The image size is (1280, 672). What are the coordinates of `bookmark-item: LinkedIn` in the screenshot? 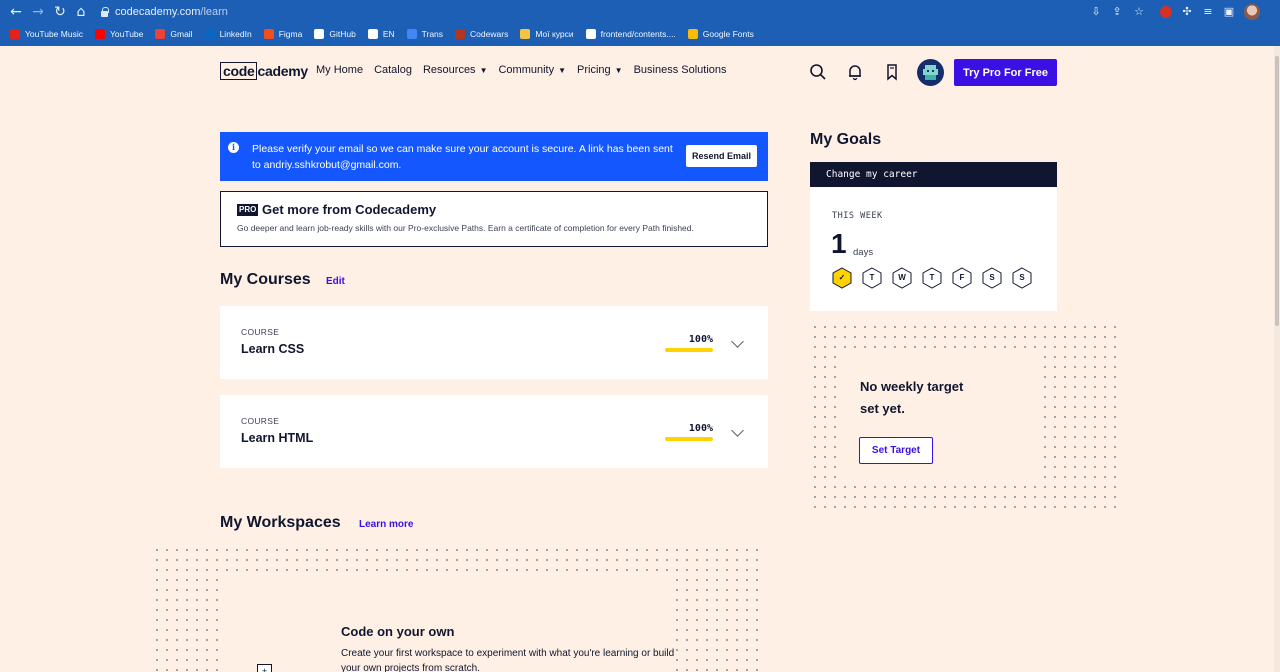 It's located at (228, 34).